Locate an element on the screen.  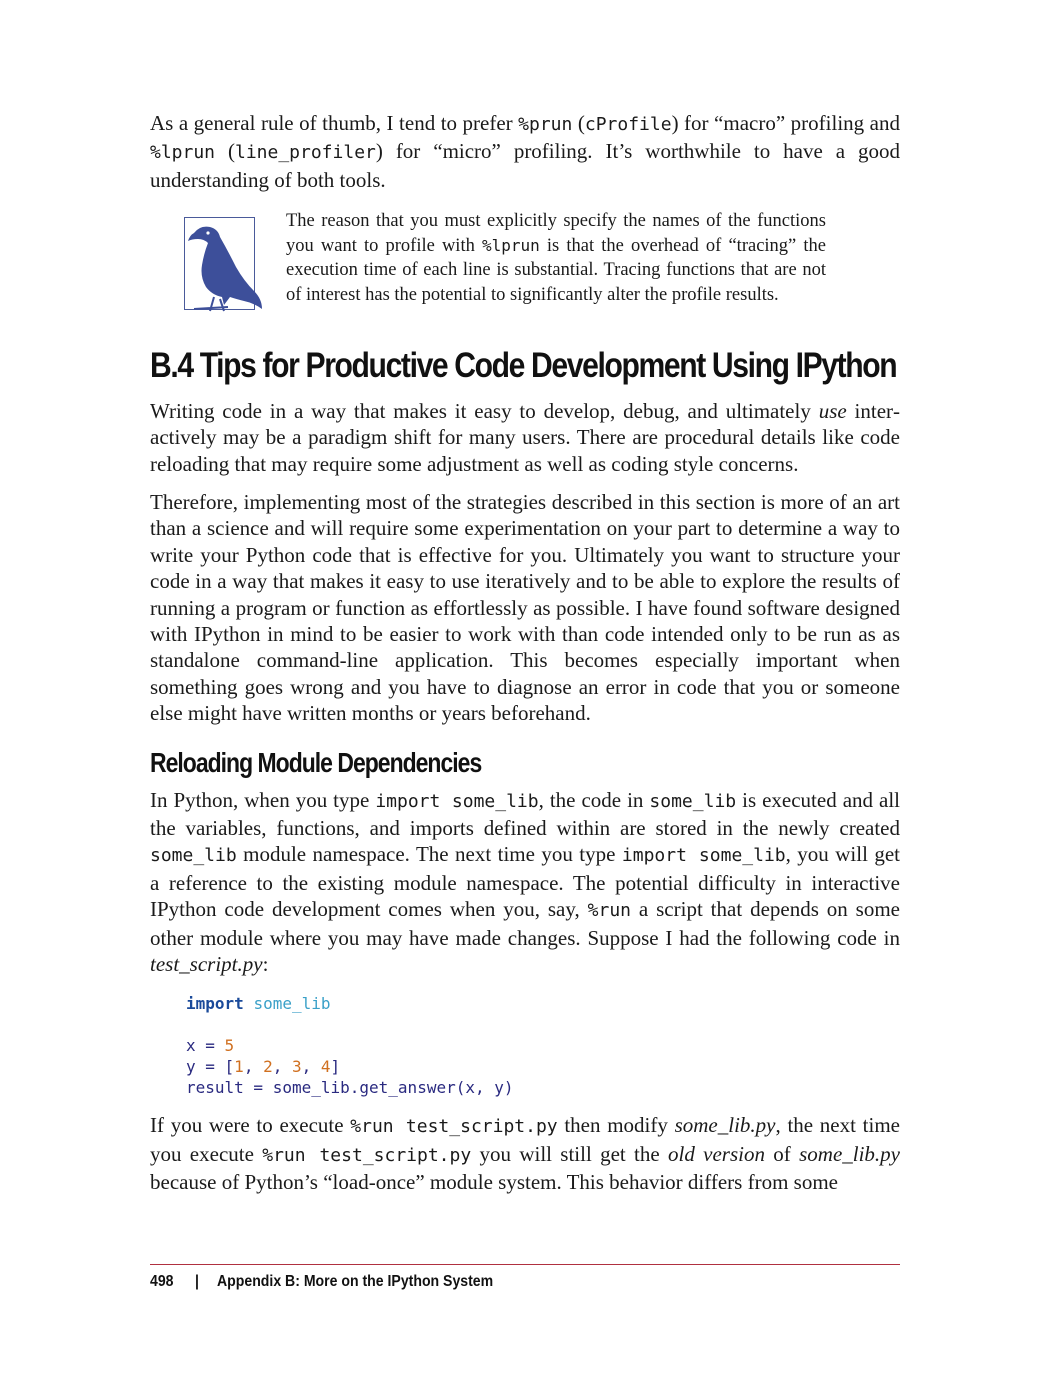
code-number: 3 is located at coordinates (296, 1067).